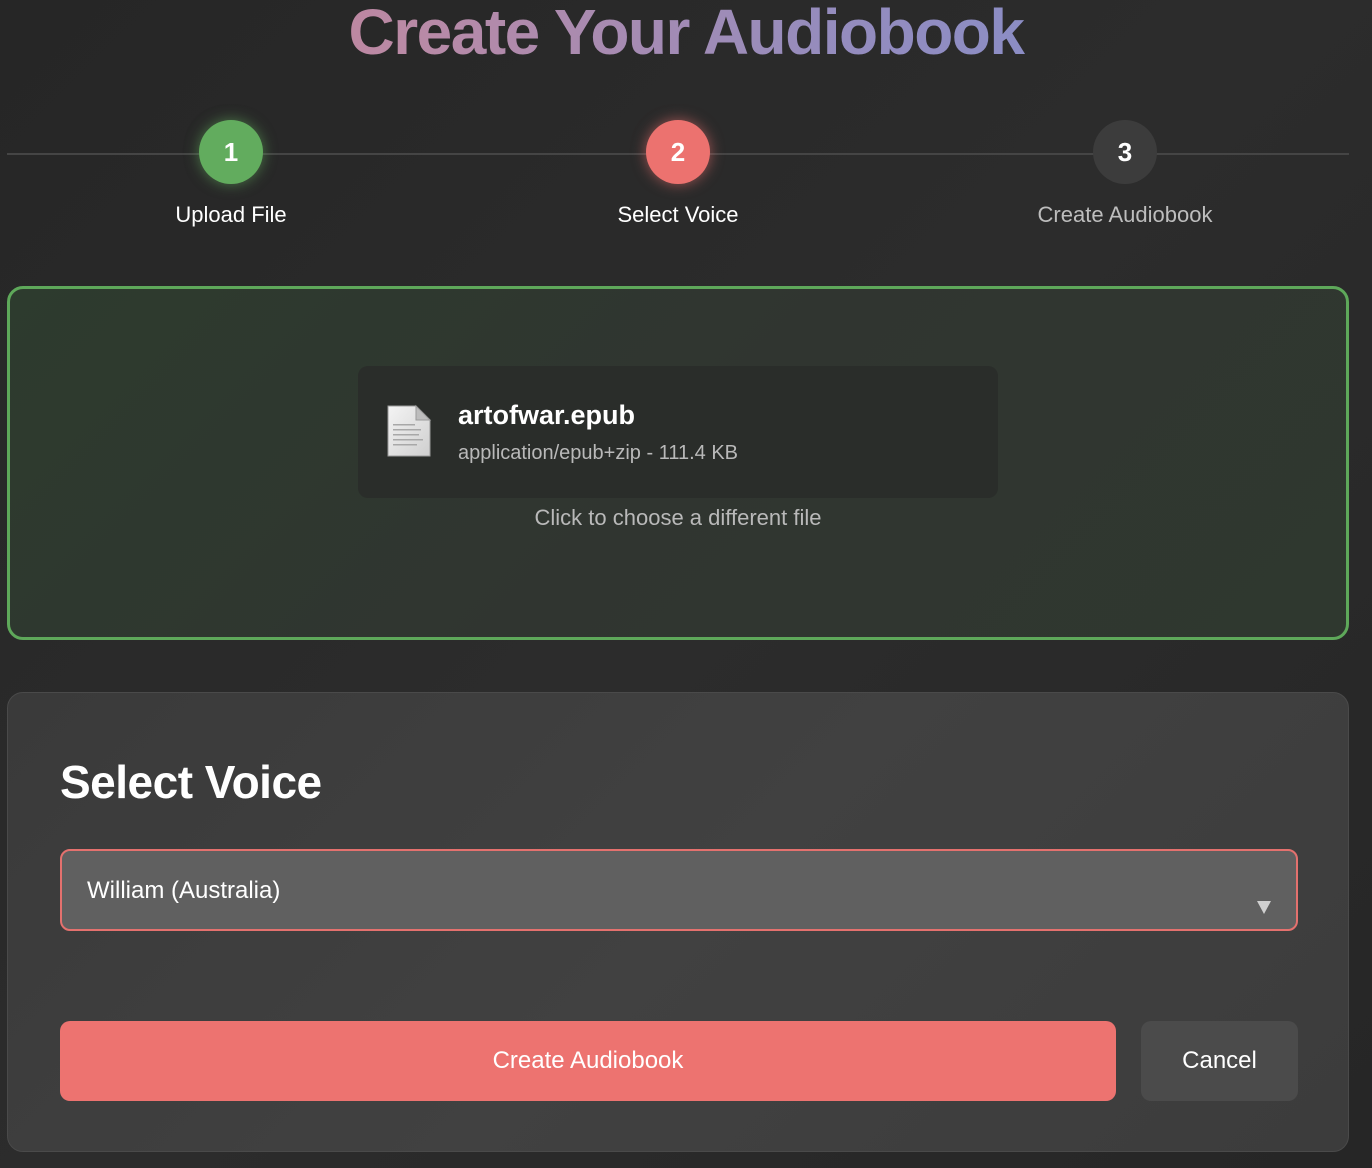  Describe the element at coordinates (1219, 1061) in the screenshot. I see `cancel-button: Cancel` at that location.